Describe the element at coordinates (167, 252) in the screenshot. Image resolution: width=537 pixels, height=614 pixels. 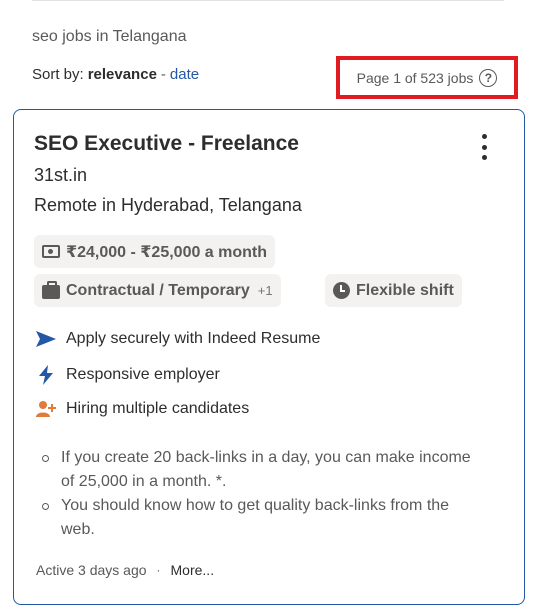
I see `salary-text: ₹24,000 - ₹25,000 a month` at that location.